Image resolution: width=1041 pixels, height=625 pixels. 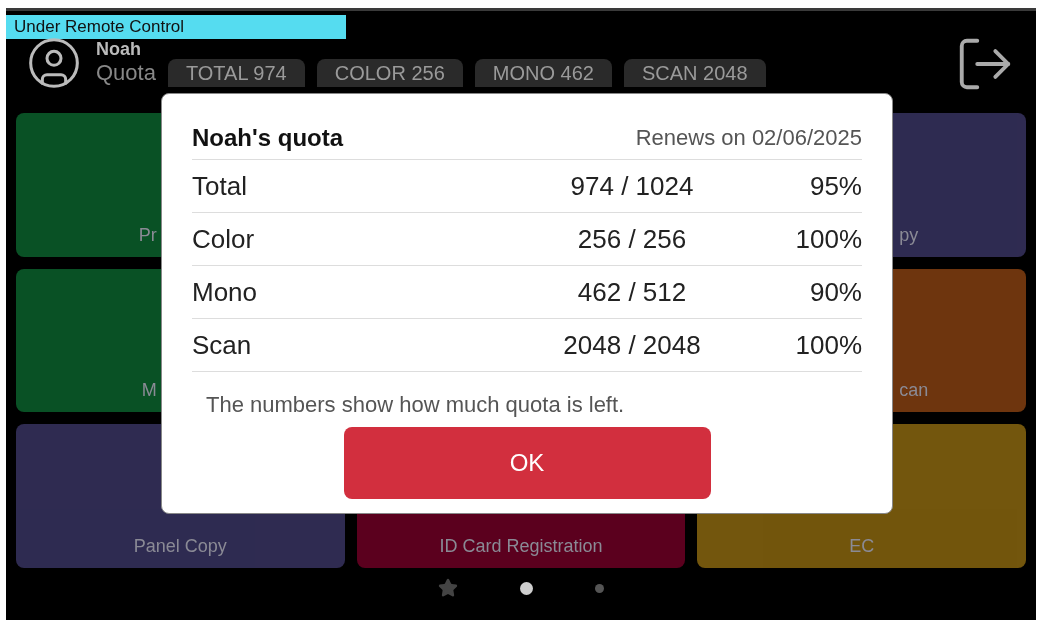 I want to click on dialog-title: Noah's quota, so click(x=268, y=137).